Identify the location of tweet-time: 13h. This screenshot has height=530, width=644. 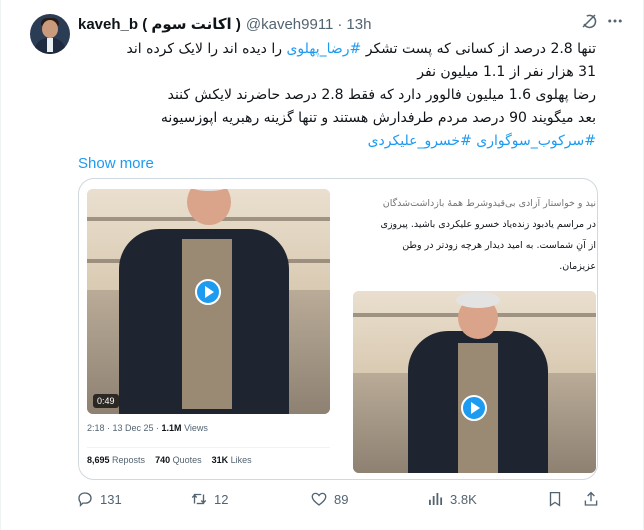
(358, 24).